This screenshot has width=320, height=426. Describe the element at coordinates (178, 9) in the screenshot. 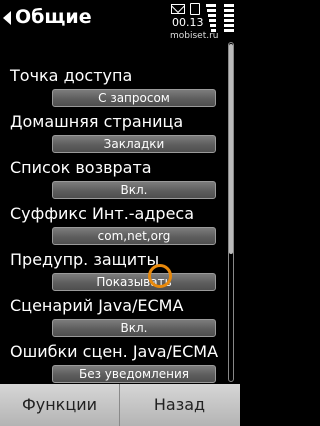

I see `envelope-icon` at that location.